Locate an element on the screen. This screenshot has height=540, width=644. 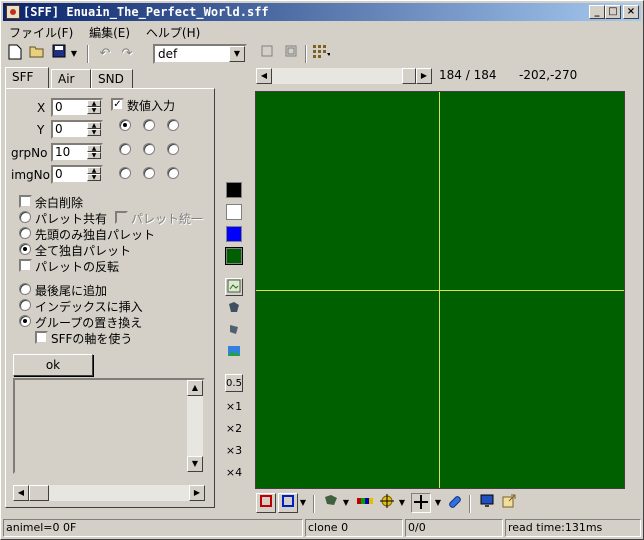
x-spinner: 0 ▲ ▼ is located at coordinates (77, 107).